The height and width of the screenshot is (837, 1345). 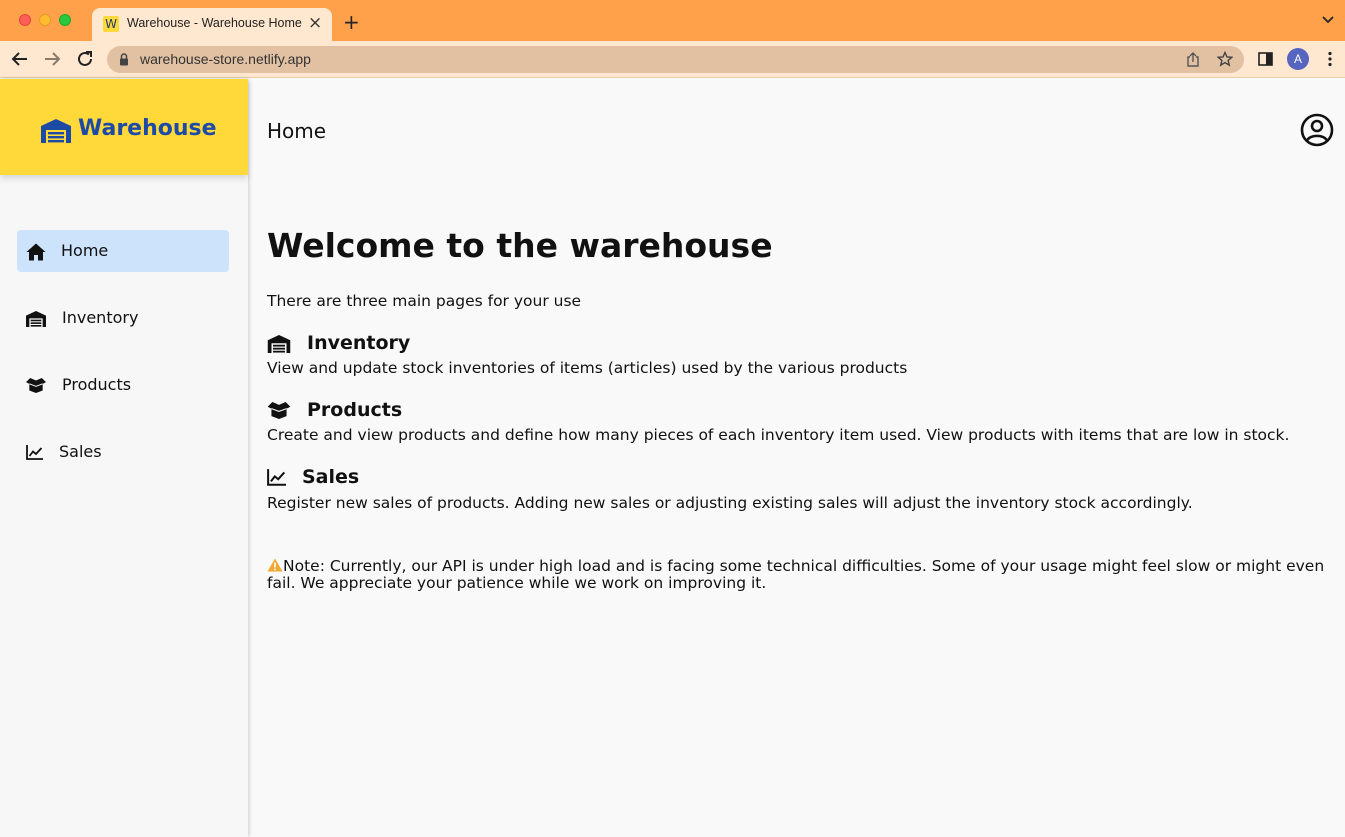 What do you see at coordinates (147, 128) in the screenshot?
I see `brand-name: Warehouse` at bounding box center [147, 128].